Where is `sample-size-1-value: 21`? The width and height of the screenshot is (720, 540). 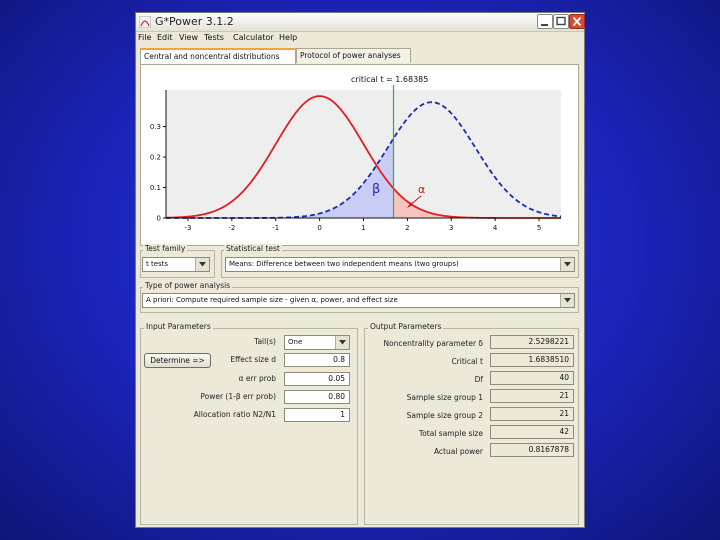 sample-size-1-value: 21 is located at coordinates (532, 396).